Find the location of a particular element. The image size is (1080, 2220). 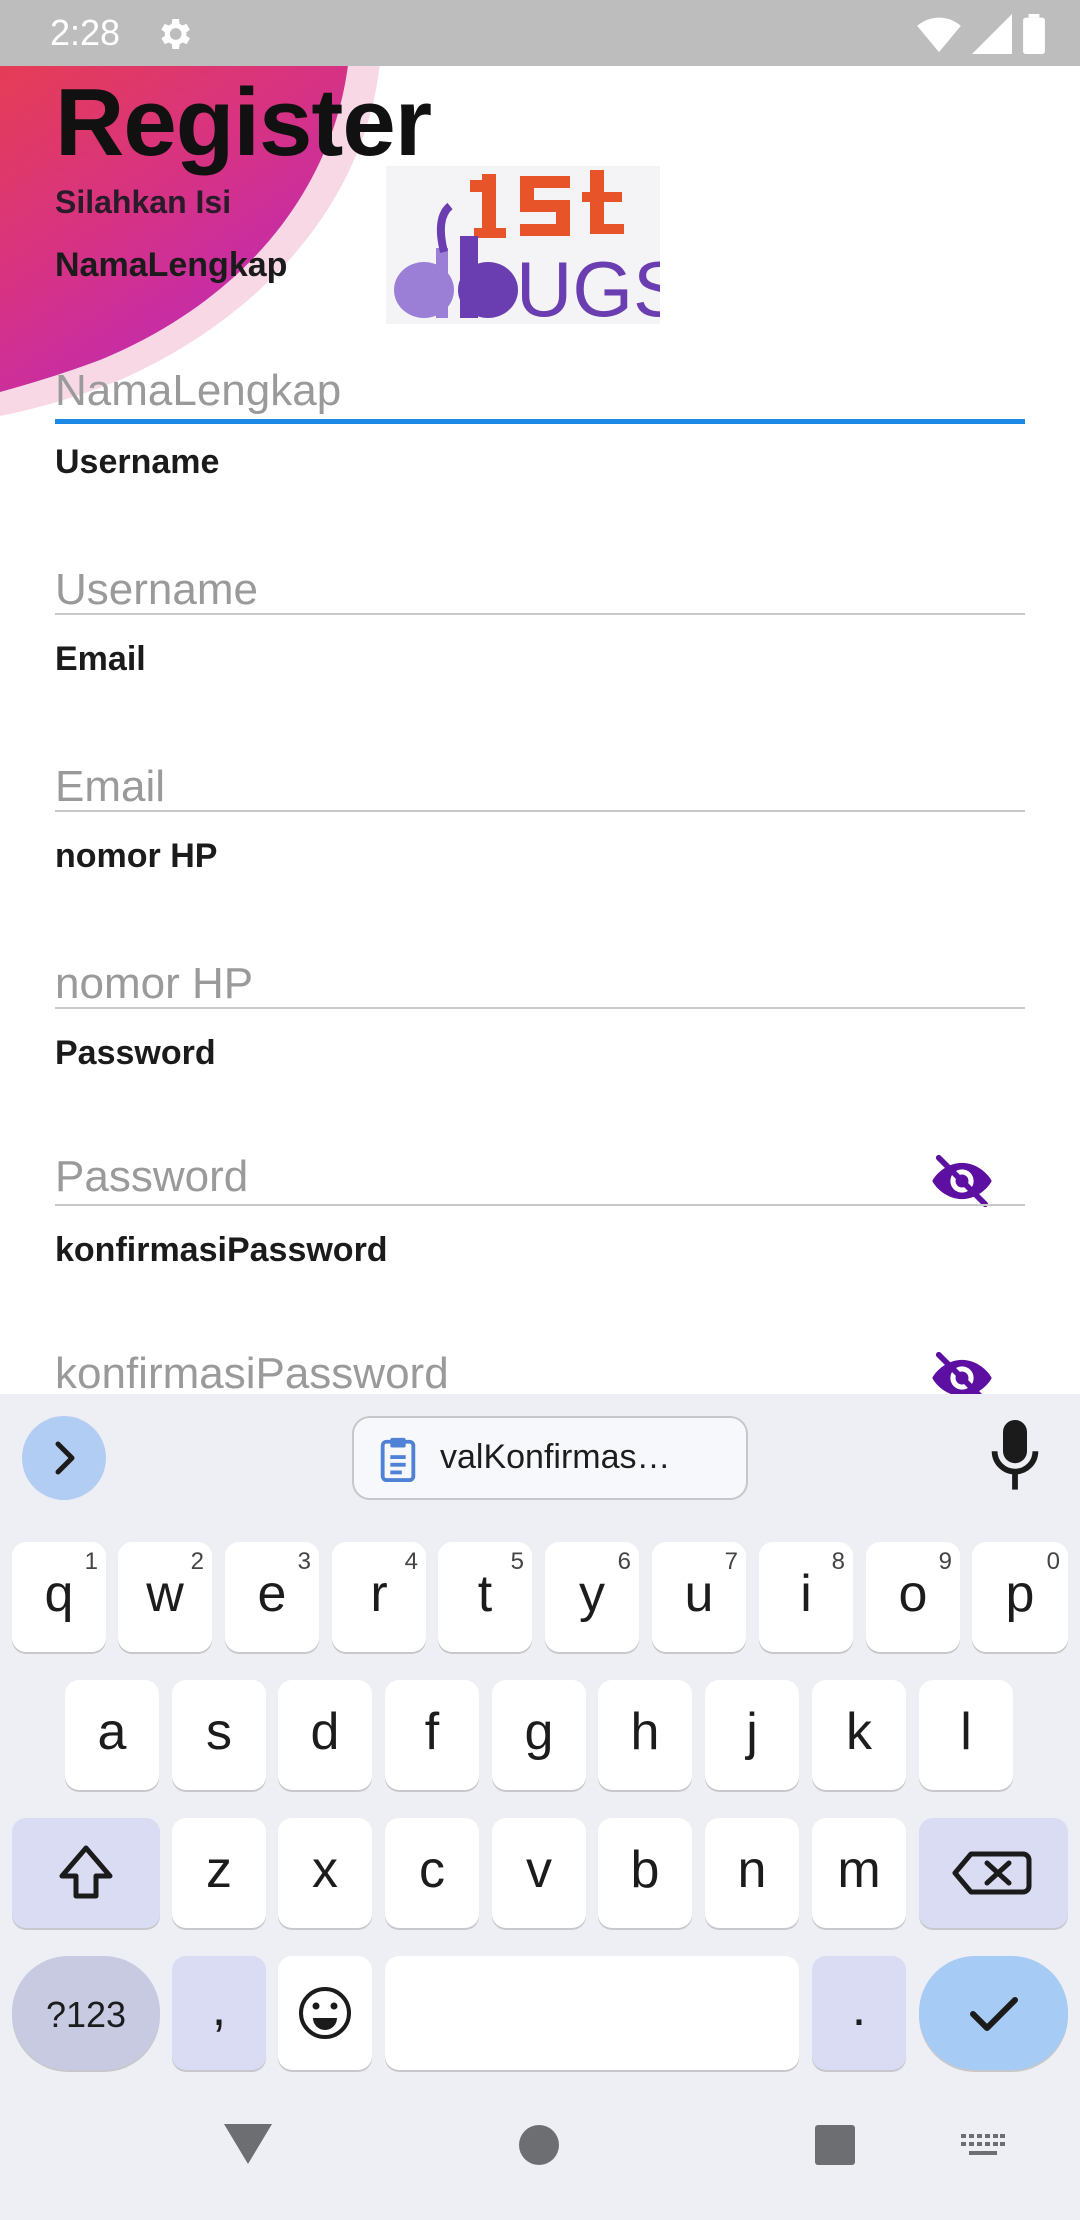

status-bar: 2:28 is located at coordinates (540, 33).